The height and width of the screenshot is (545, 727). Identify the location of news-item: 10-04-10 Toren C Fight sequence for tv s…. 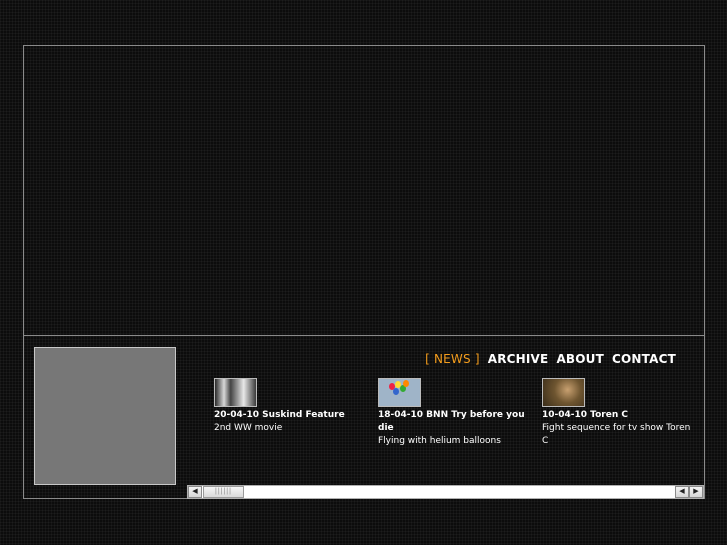
(617, 413).